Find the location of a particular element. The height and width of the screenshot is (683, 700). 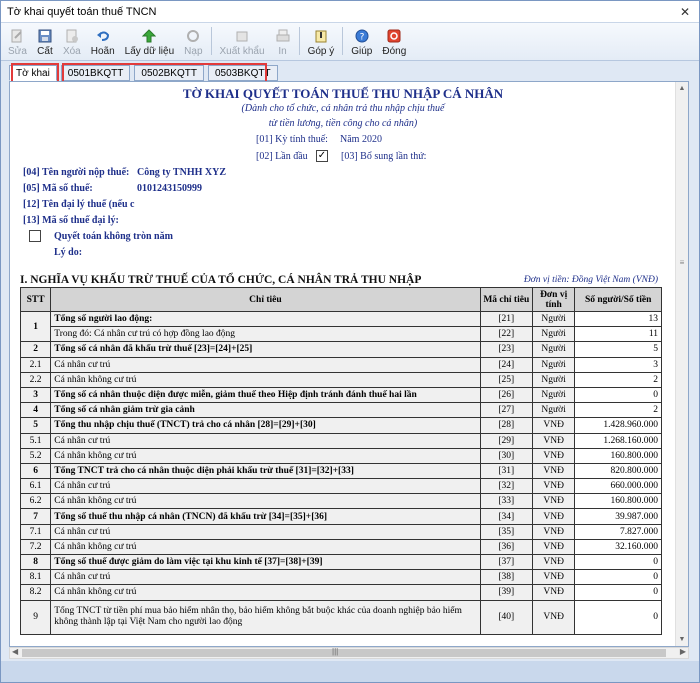

toolbar-separator is located at coordinates (343, 41).